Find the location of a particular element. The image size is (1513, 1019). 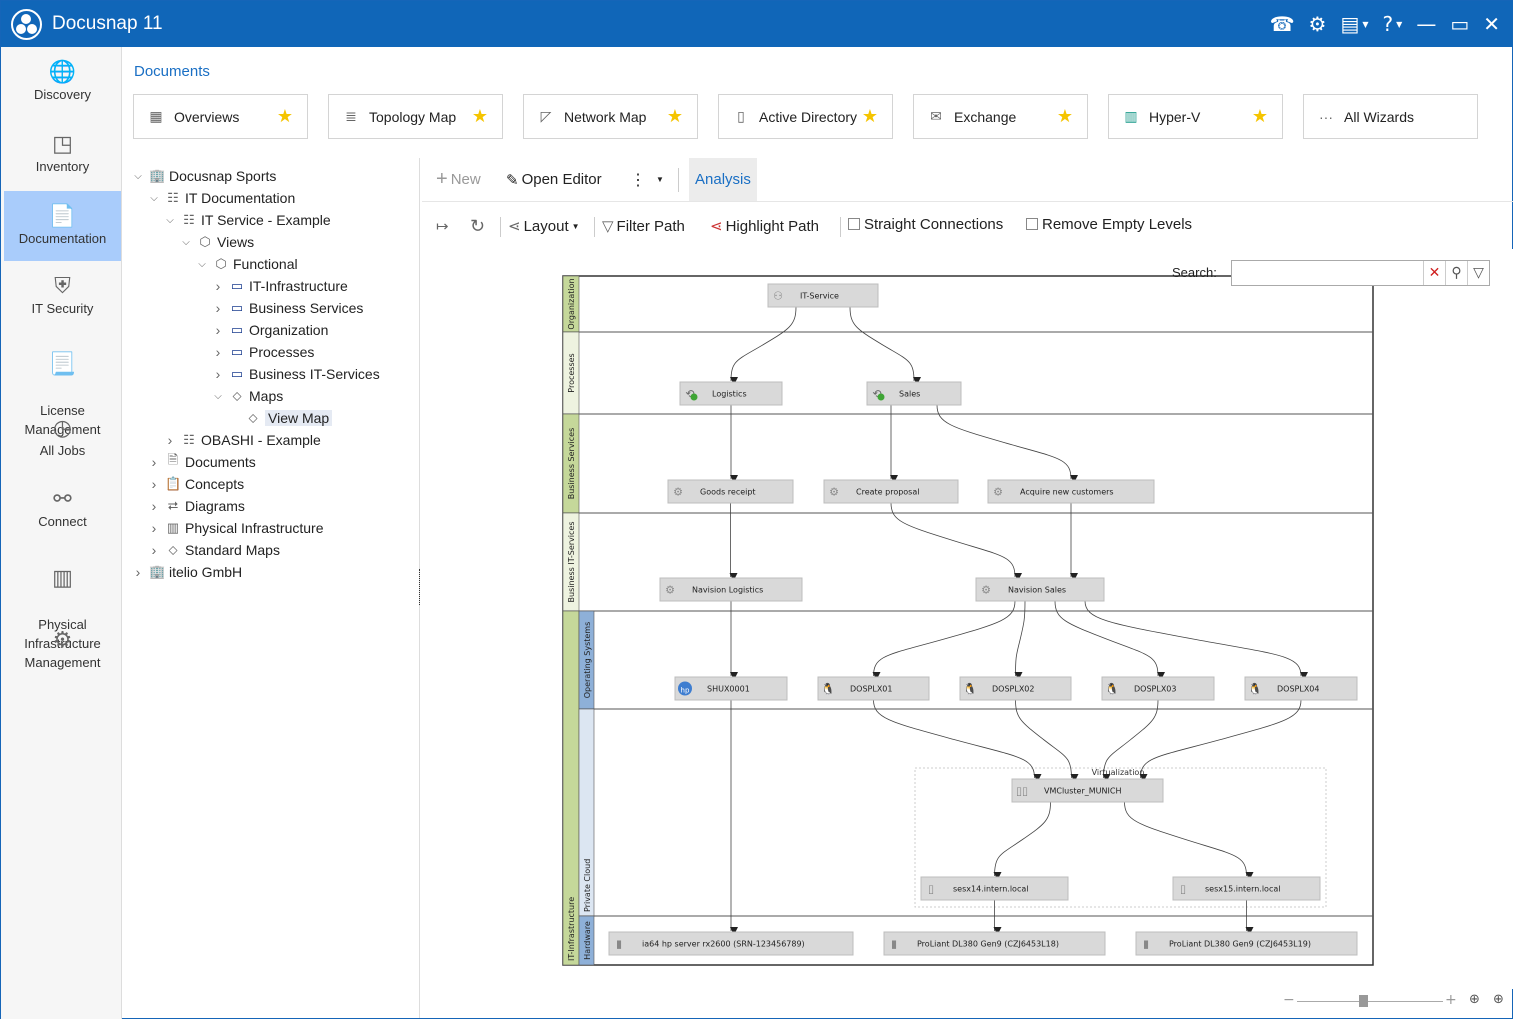

wizard-exchange: ✉ Exchange ★ is located at coordinates (1000, 116).